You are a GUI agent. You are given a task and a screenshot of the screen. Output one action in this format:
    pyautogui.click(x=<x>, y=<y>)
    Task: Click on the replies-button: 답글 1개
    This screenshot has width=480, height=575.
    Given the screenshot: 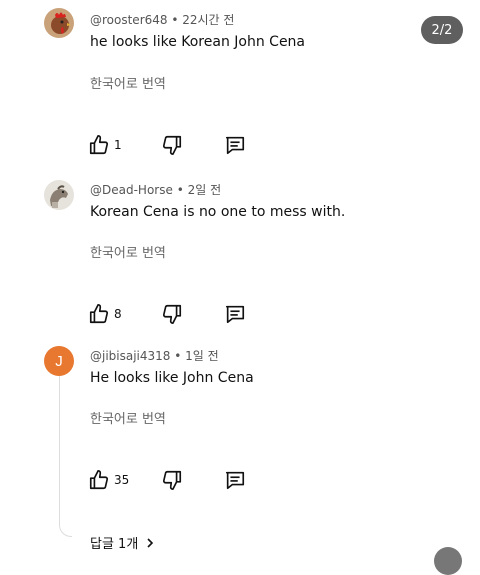 What is the action you would take?
    pyautogui.click(x=123, y=542)
    